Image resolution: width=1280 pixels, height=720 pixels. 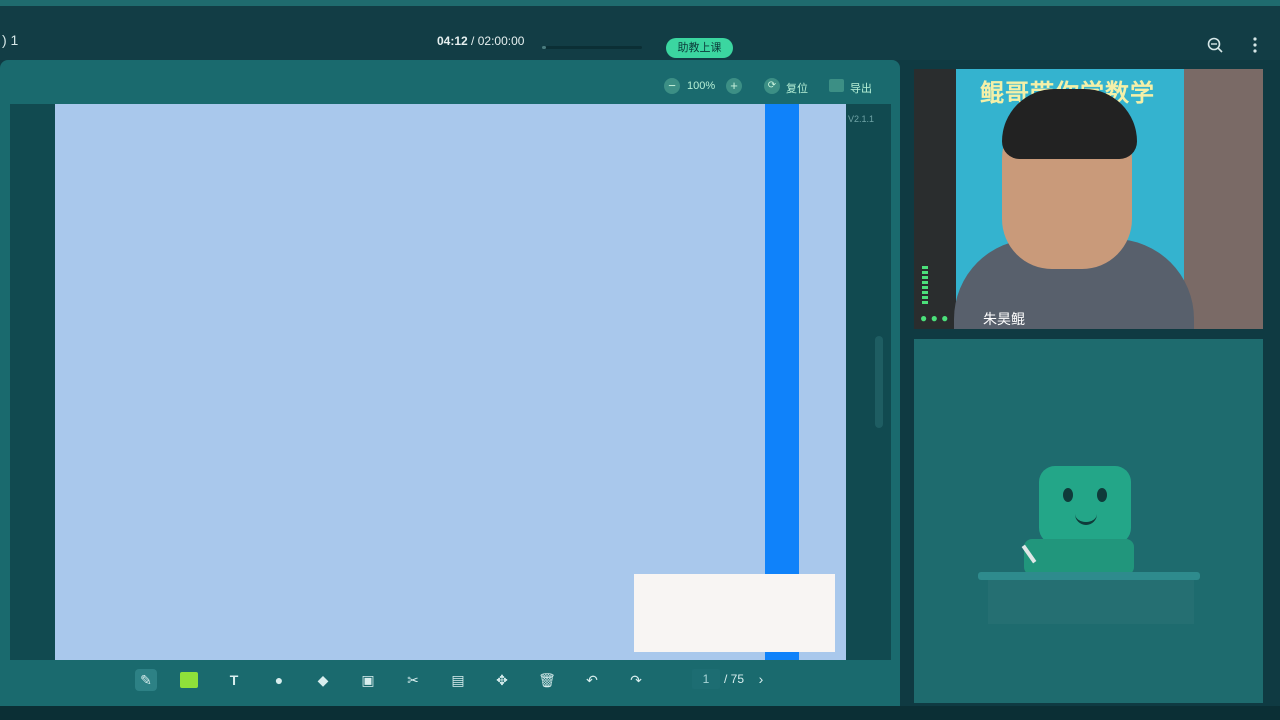 I want to click on top-bar: ) 1 04:12 / 02:00:00 助教上课, so click(x=640, y=30).